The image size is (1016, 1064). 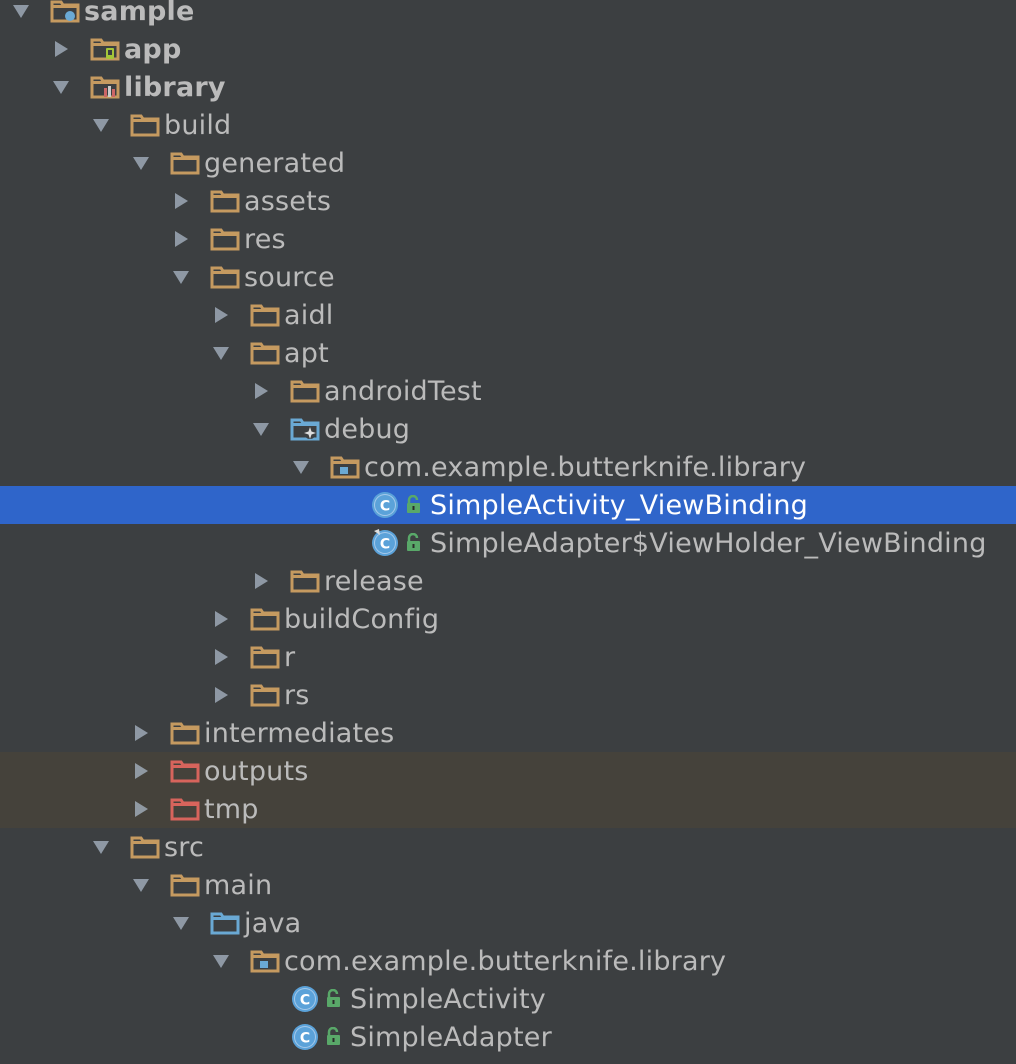 What do you see at coordinates (367, 429) in the screenshot?
I see `tree-item-label: debug` at bounding box center [367, 429].